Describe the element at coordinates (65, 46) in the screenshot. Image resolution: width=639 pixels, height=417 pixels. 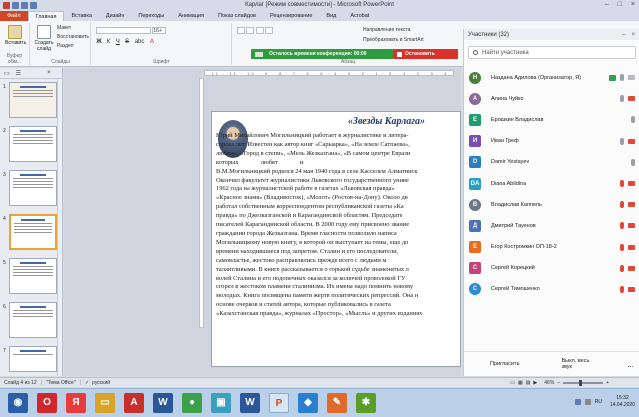
I see `section-button: Раздел` at that location.